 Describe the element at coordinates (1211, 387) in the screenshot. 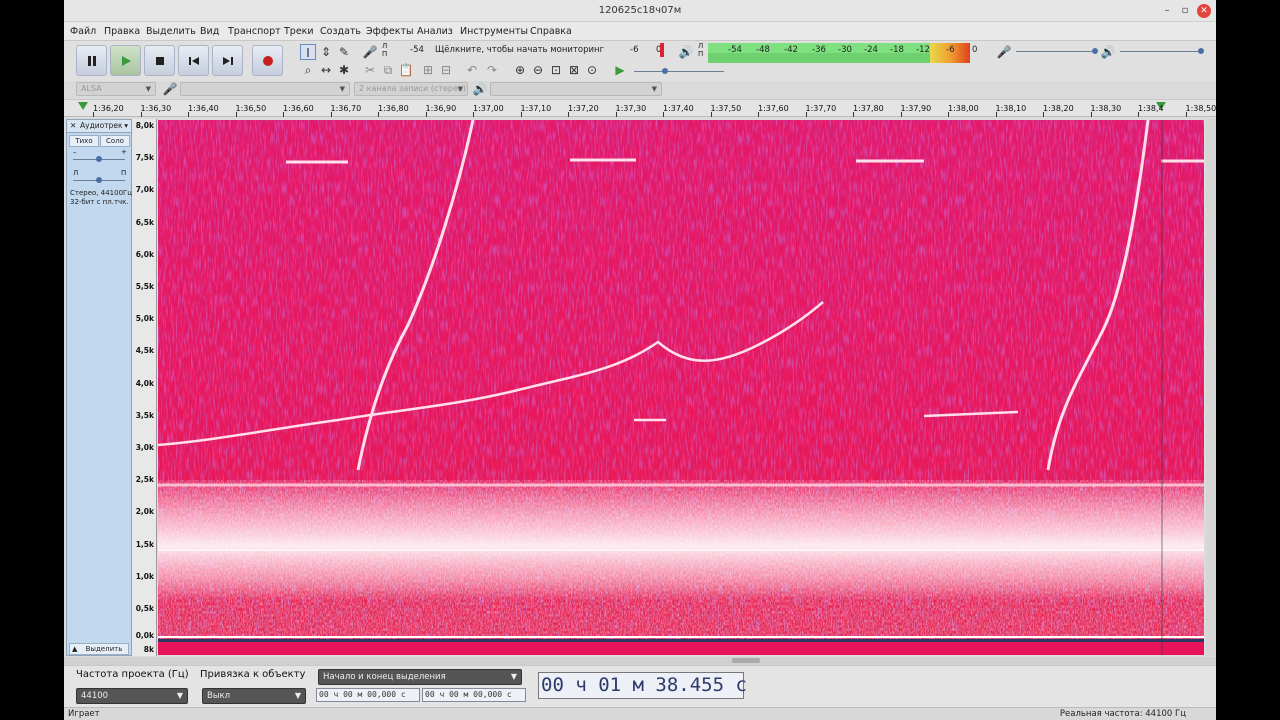

I see `vertical-scrollbar` at that location.